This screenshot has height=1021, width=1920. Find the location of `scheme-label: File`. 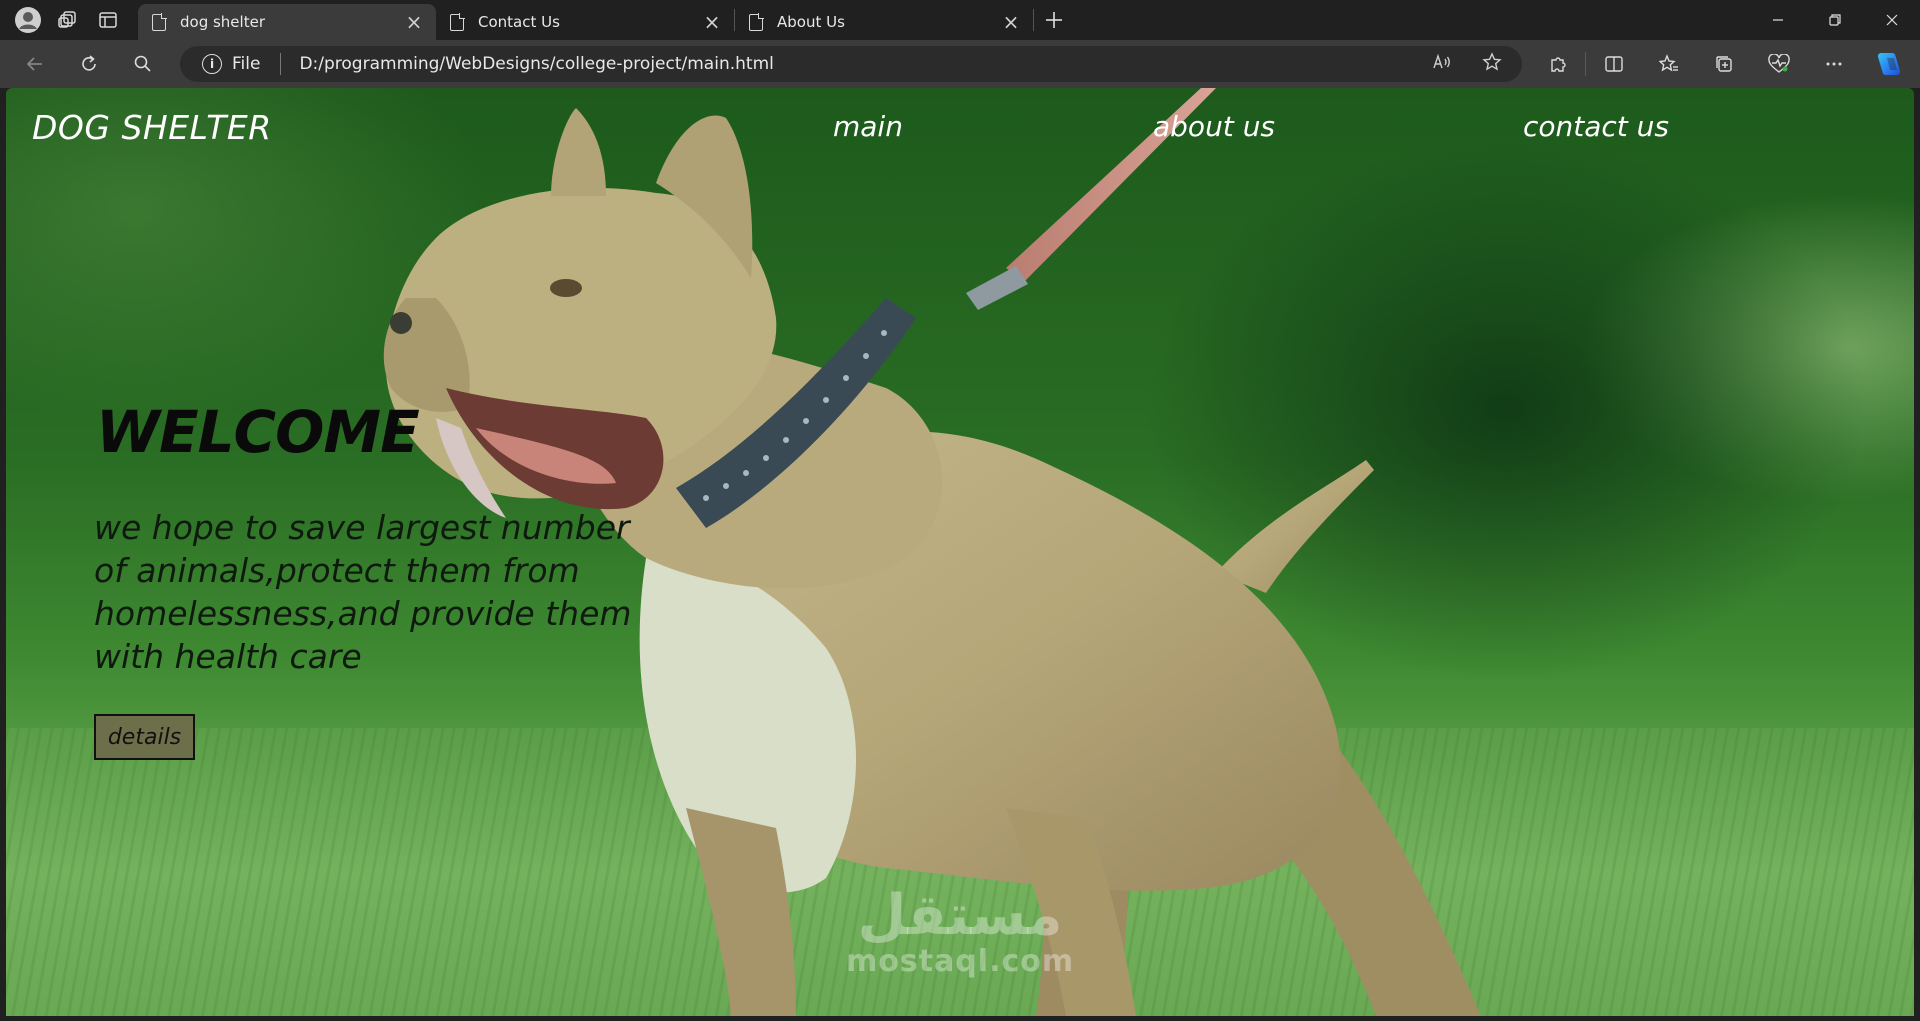

scheme-label: File is located at coordinates (246, 64).